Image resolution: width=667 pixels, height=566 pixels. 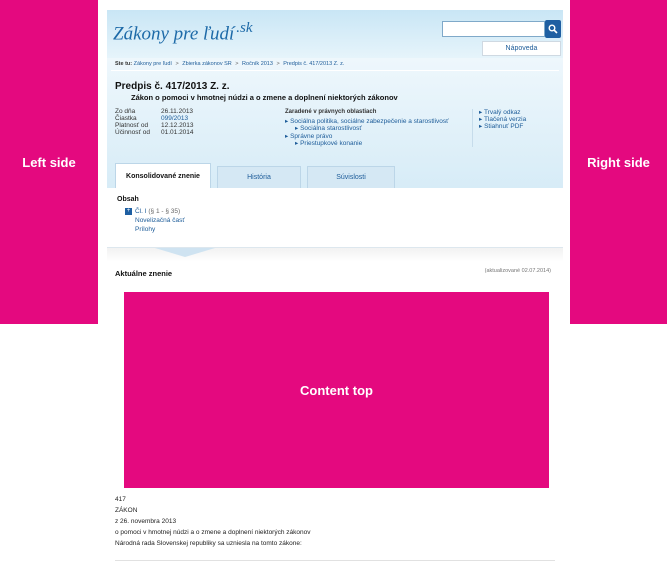 What do you see at coordinates (153, 64) in the screenshot?
I see `breadcrumb-item: Zákony pre ľudí` at bounding box center [153, 64].